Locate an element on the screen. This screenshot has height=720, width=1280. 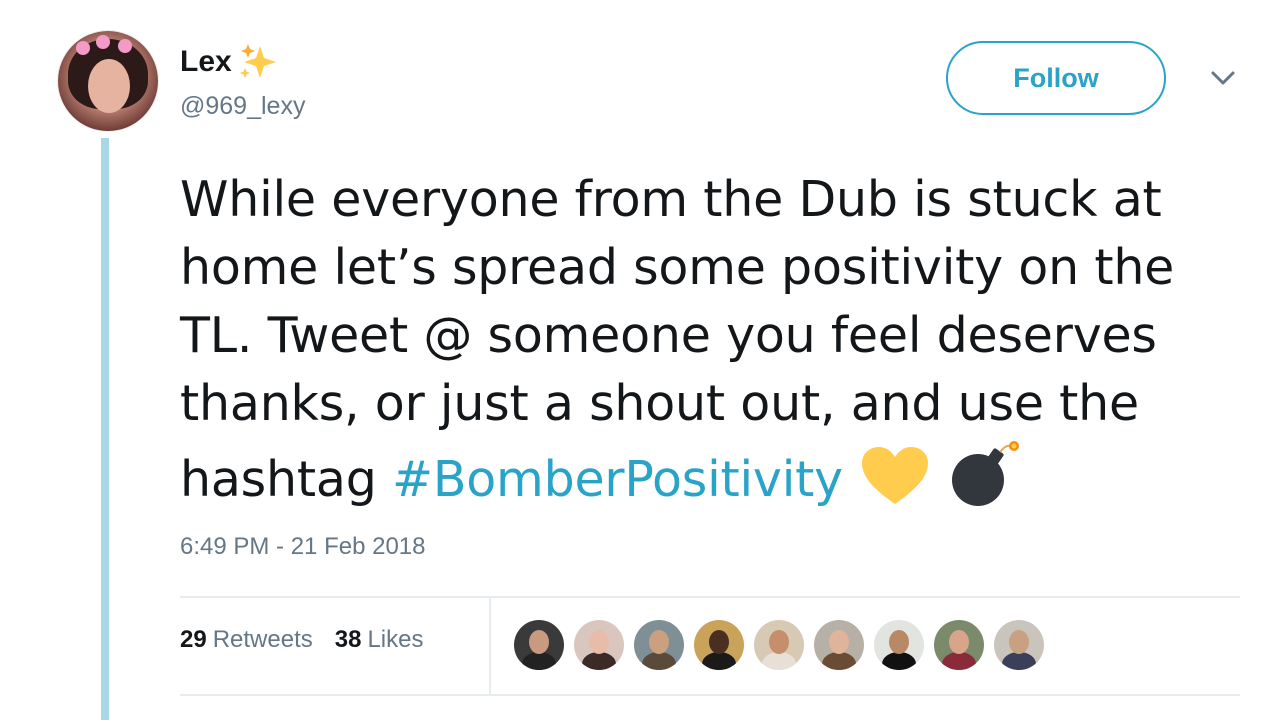
tweet-stats: 29 Retweets 38 Likes is located at coordinates (301, 640).